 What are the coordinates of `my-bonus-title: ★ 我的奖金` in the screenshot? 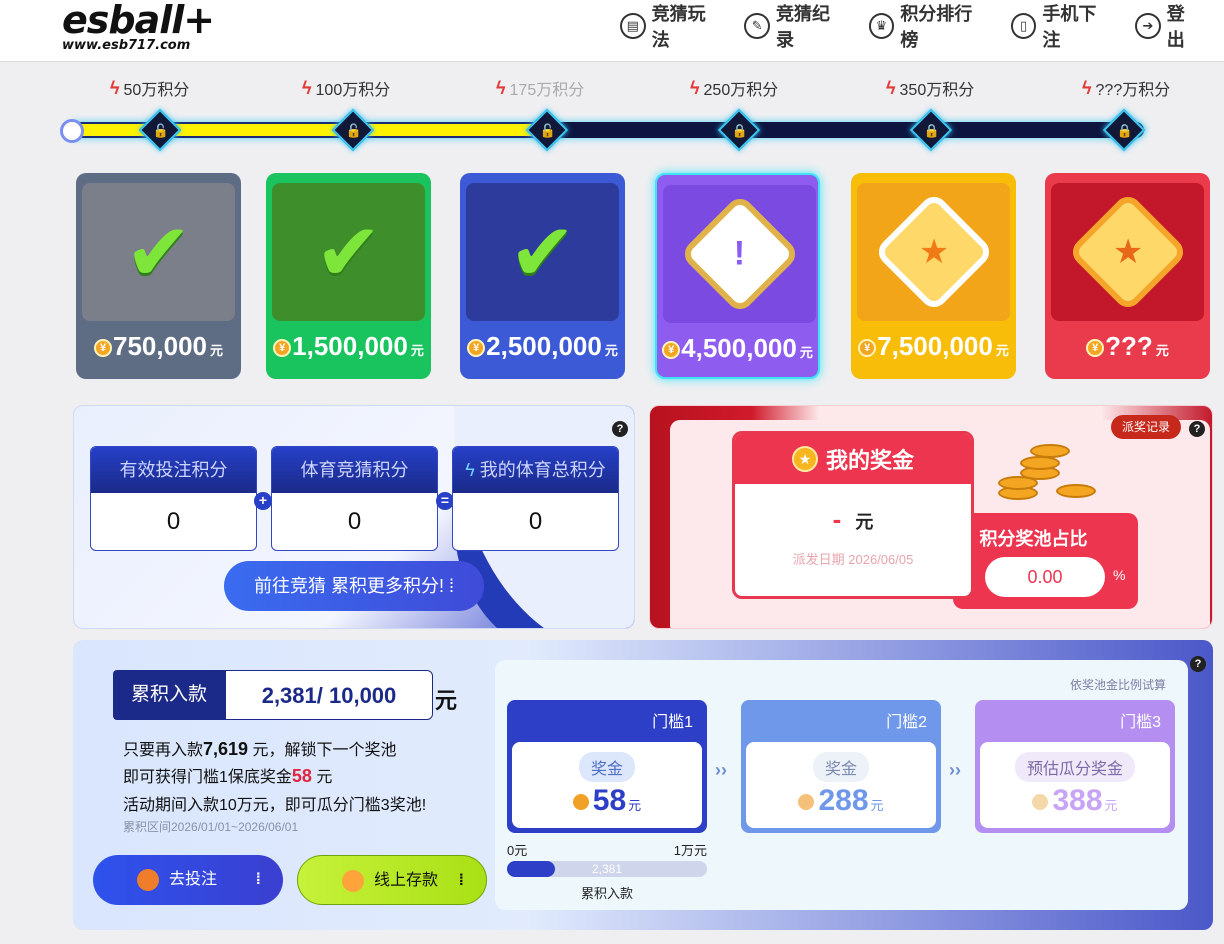 It's located at (853, 459).